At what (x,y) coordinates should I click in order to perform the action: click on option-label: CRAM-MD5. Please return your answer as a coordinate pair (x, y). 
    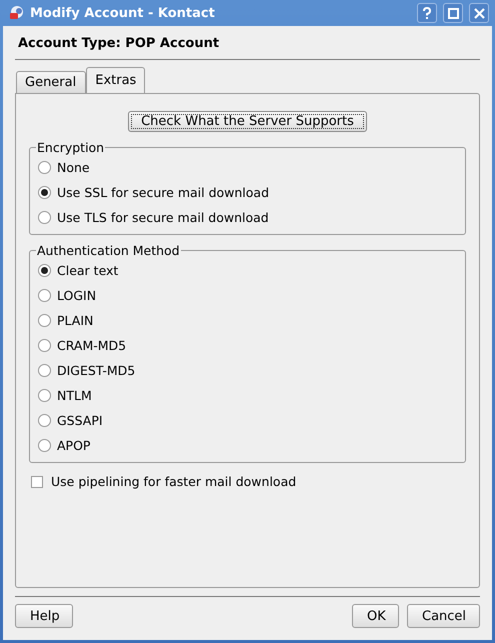
    Looking at the image, I should click on (91, 345).